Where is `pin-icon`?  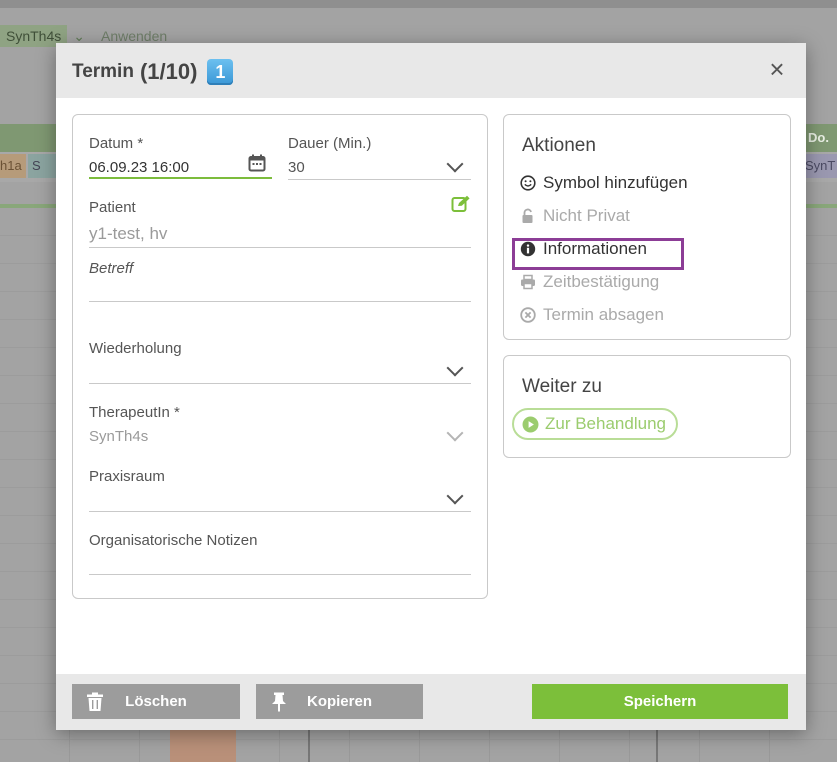
pin-icon is located at coordinates (279, 702).